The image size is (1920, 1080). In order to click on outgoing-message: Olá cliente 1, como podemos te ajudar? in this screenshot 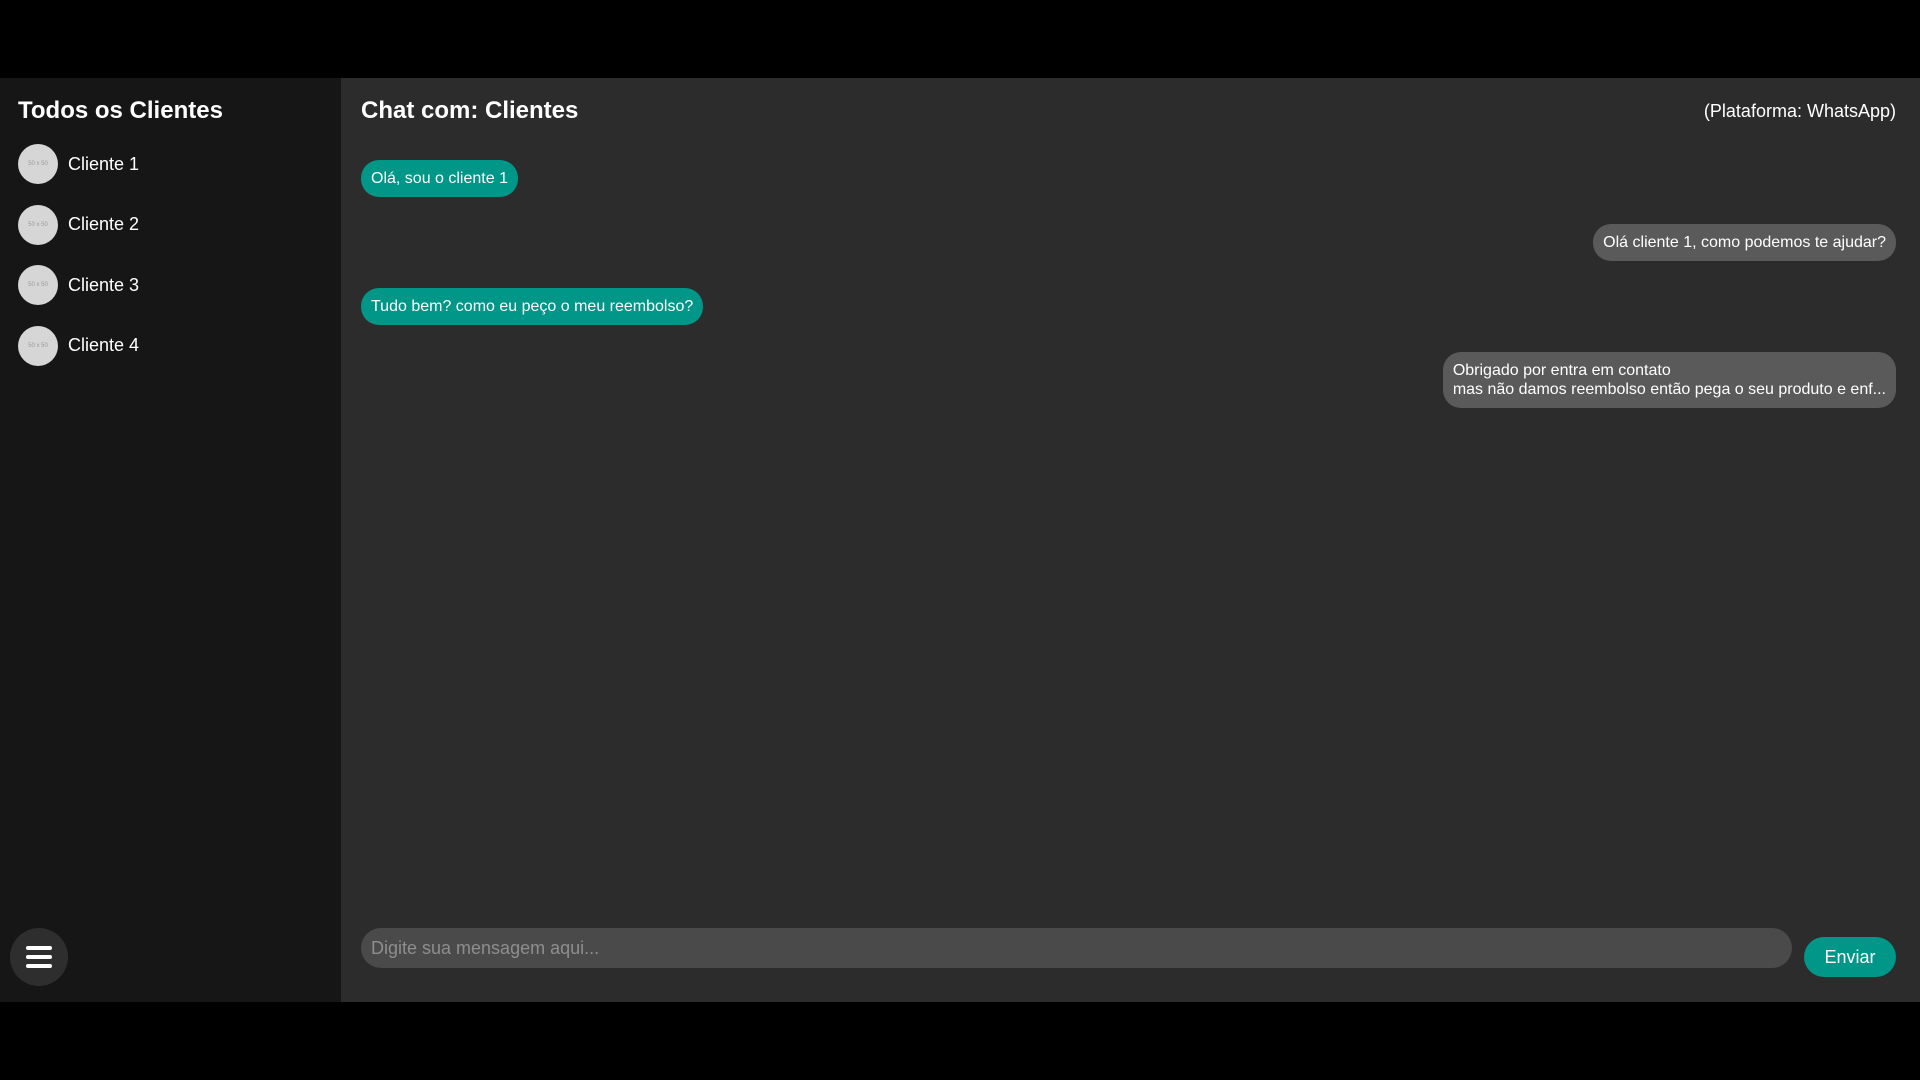, I will do `click(1744, 242)`.